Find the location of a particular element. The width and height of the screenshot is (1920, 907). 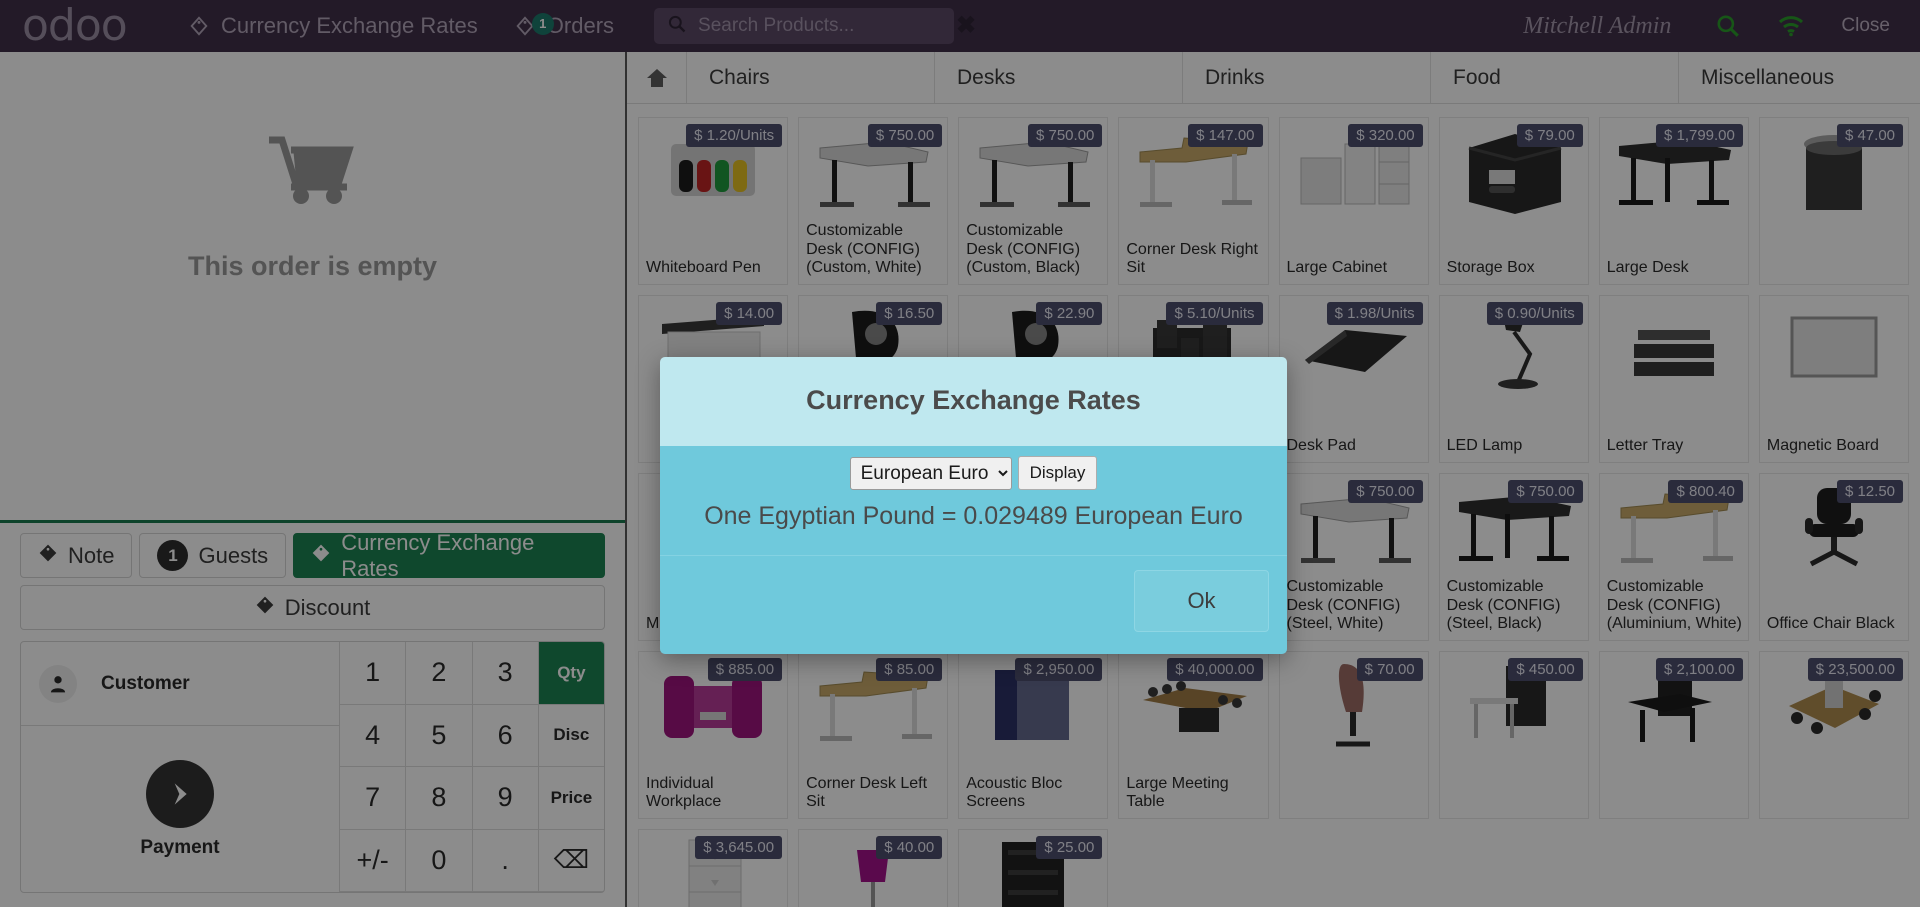

dialog-title: Currency Exchange Rates is located at coordinates (973, 400).